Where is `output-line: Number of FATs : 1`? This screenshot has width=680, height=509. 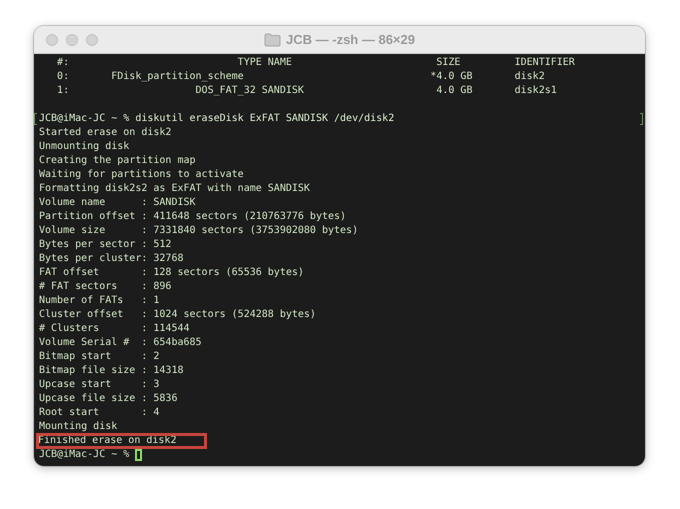 output-line: Number of FATs : 1 is located at coordinates (99, 301).